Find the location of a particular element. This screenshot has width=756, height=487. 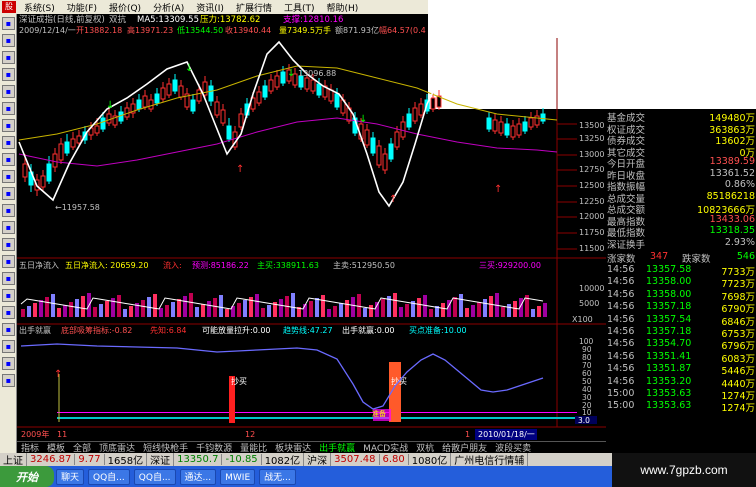

tool-button-21: ▪ is located at coordinates (8, 363).